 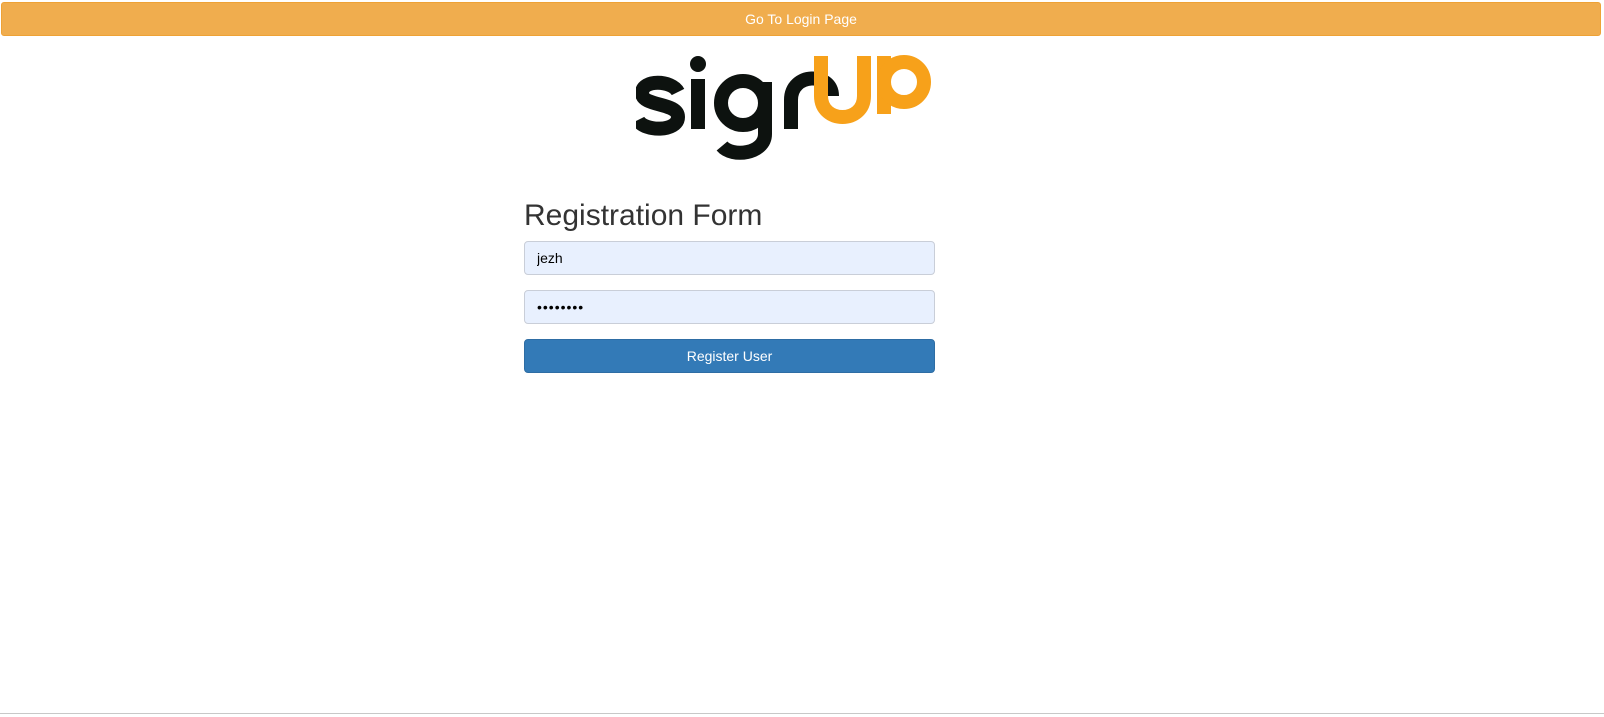 I want to click on footer-divider, so click(x=802, y=713).